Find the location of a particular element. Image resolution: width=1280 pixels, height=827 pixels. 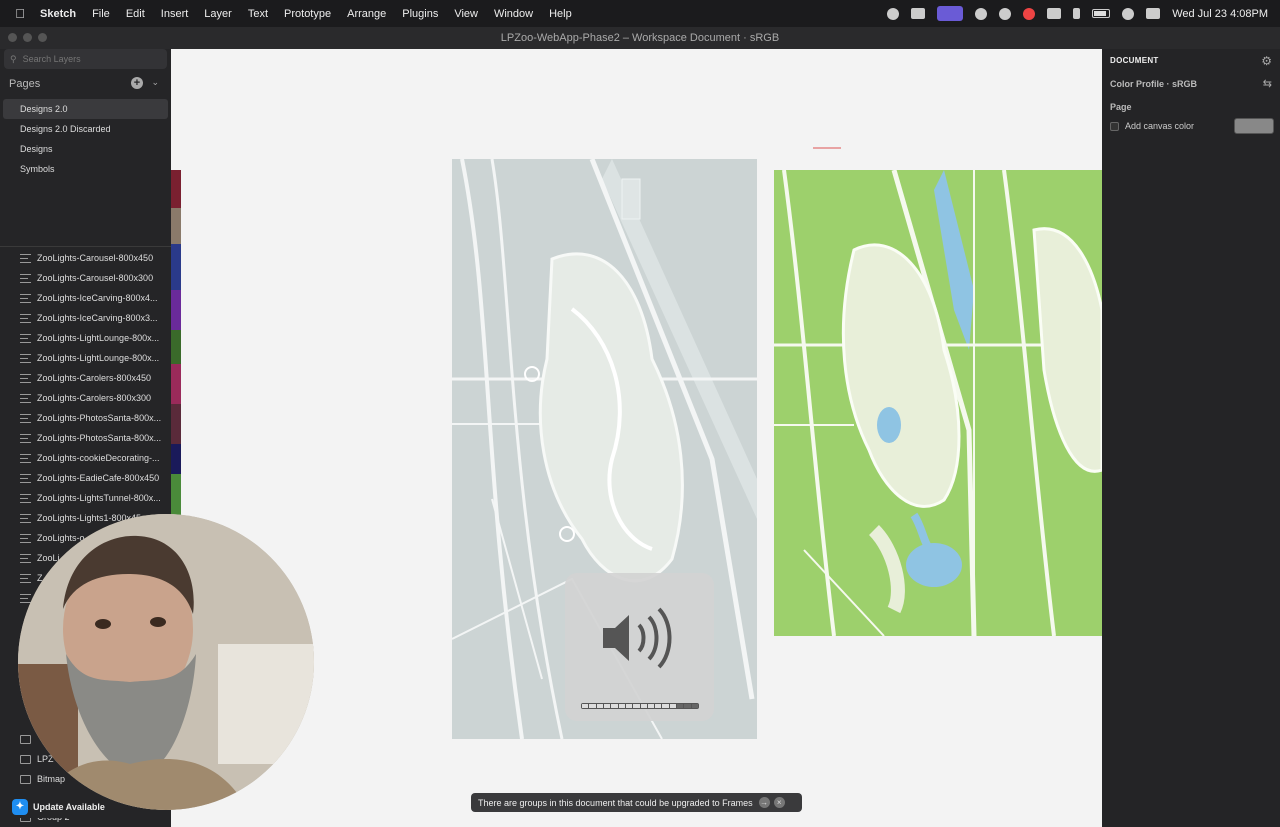

wifi-icon is located at coordinates (1128, 13).